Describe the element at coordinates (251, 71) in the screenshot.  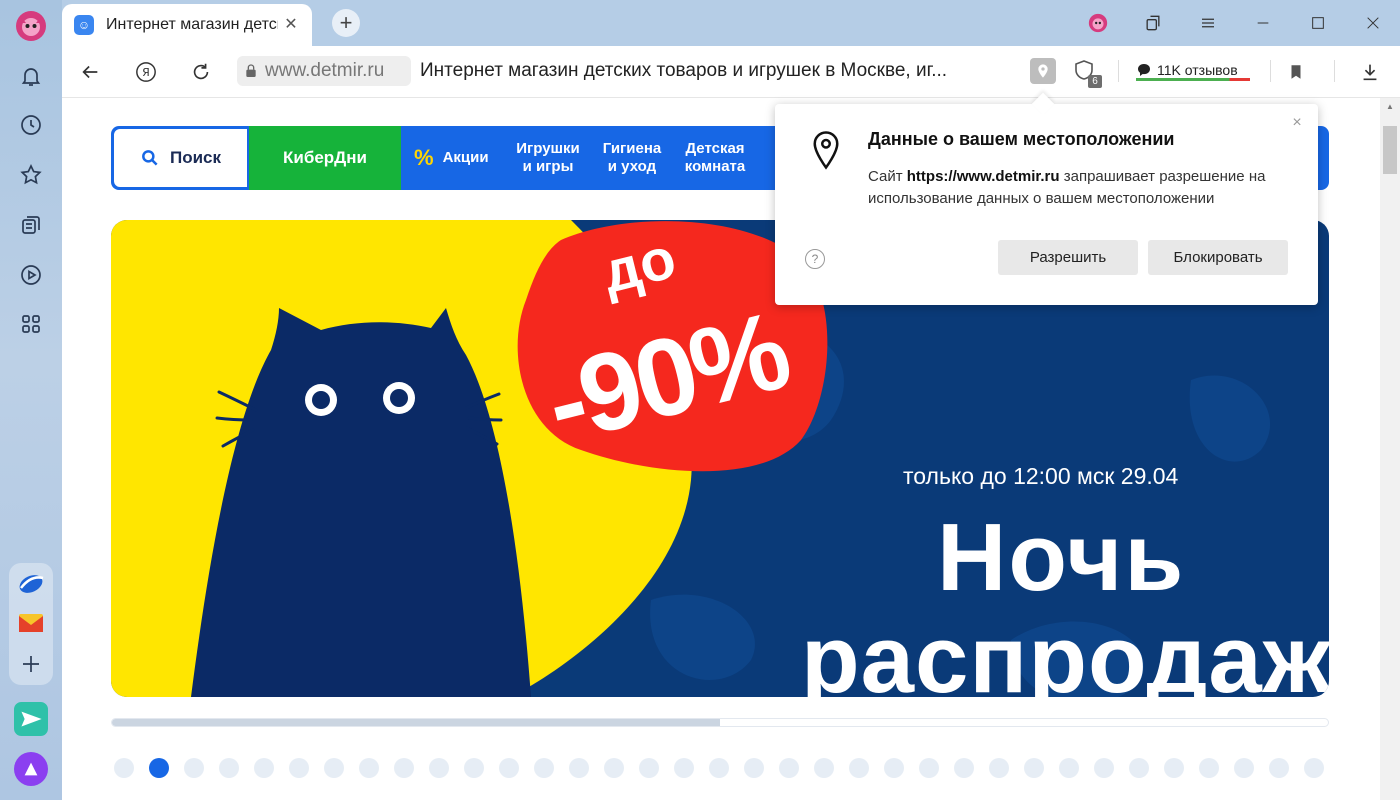
I see `lock-icon` at that location.